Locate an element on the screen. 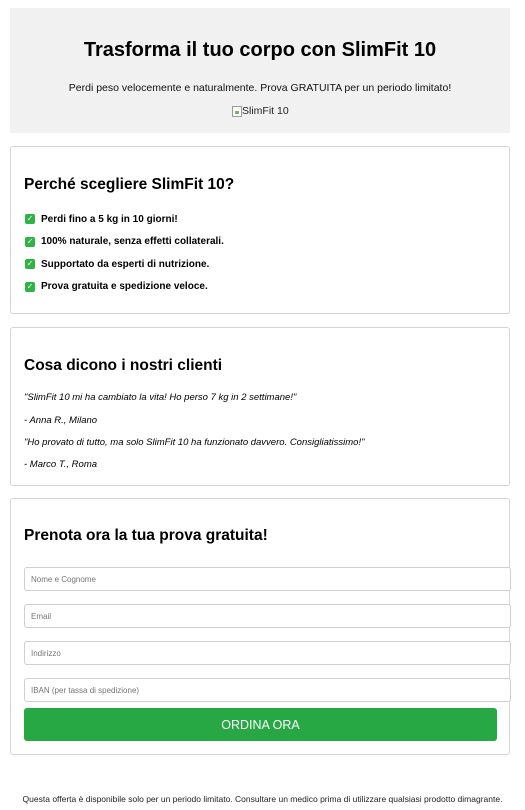  iban-field is located at coordinates (267, 690).